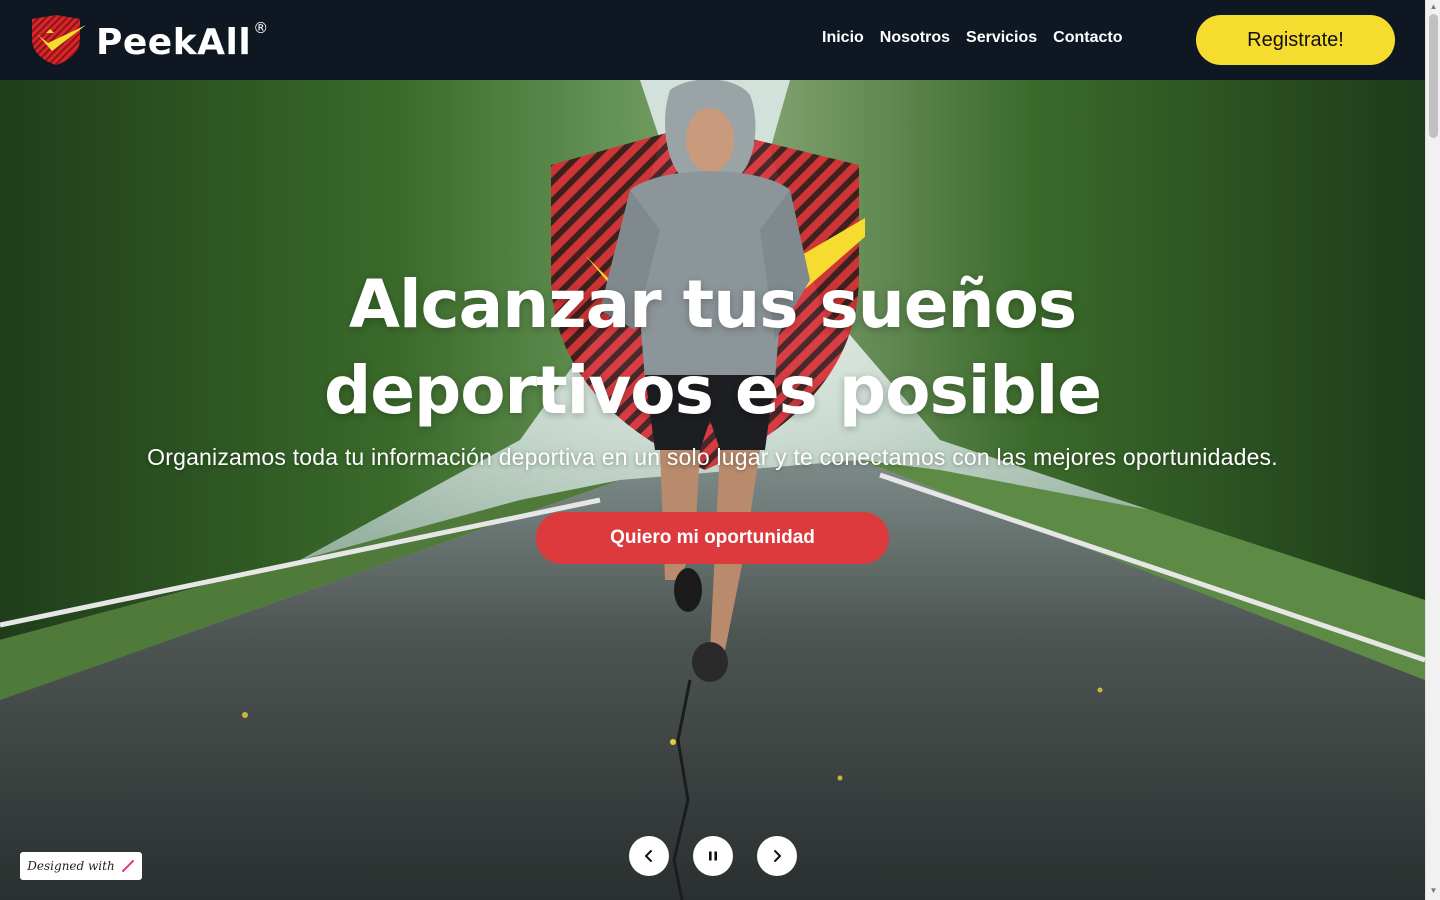 Image resolution: width=1440 pixels, height=900 pixels. Describe the element at coordinates (1433, 7) in the screenshot. I see `scroll-up-icon: ▲` at that location.